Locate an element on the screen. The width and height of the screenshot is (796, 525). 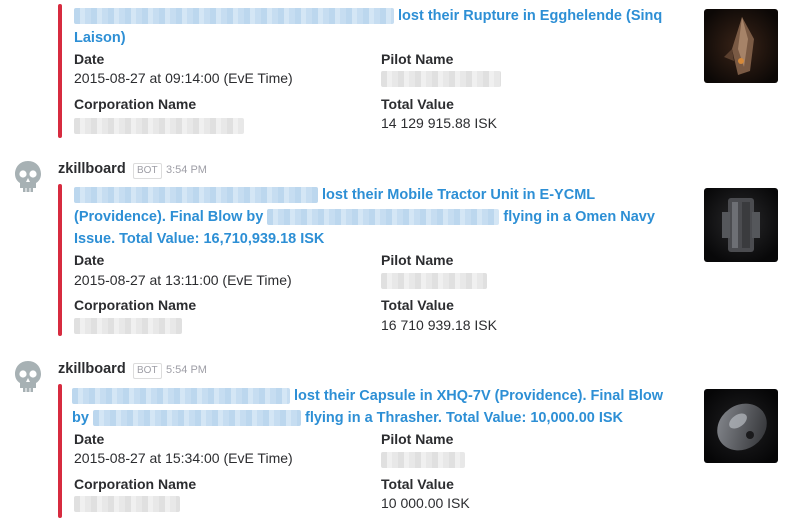
title-text-2: by is located at coordinates (80, 418).